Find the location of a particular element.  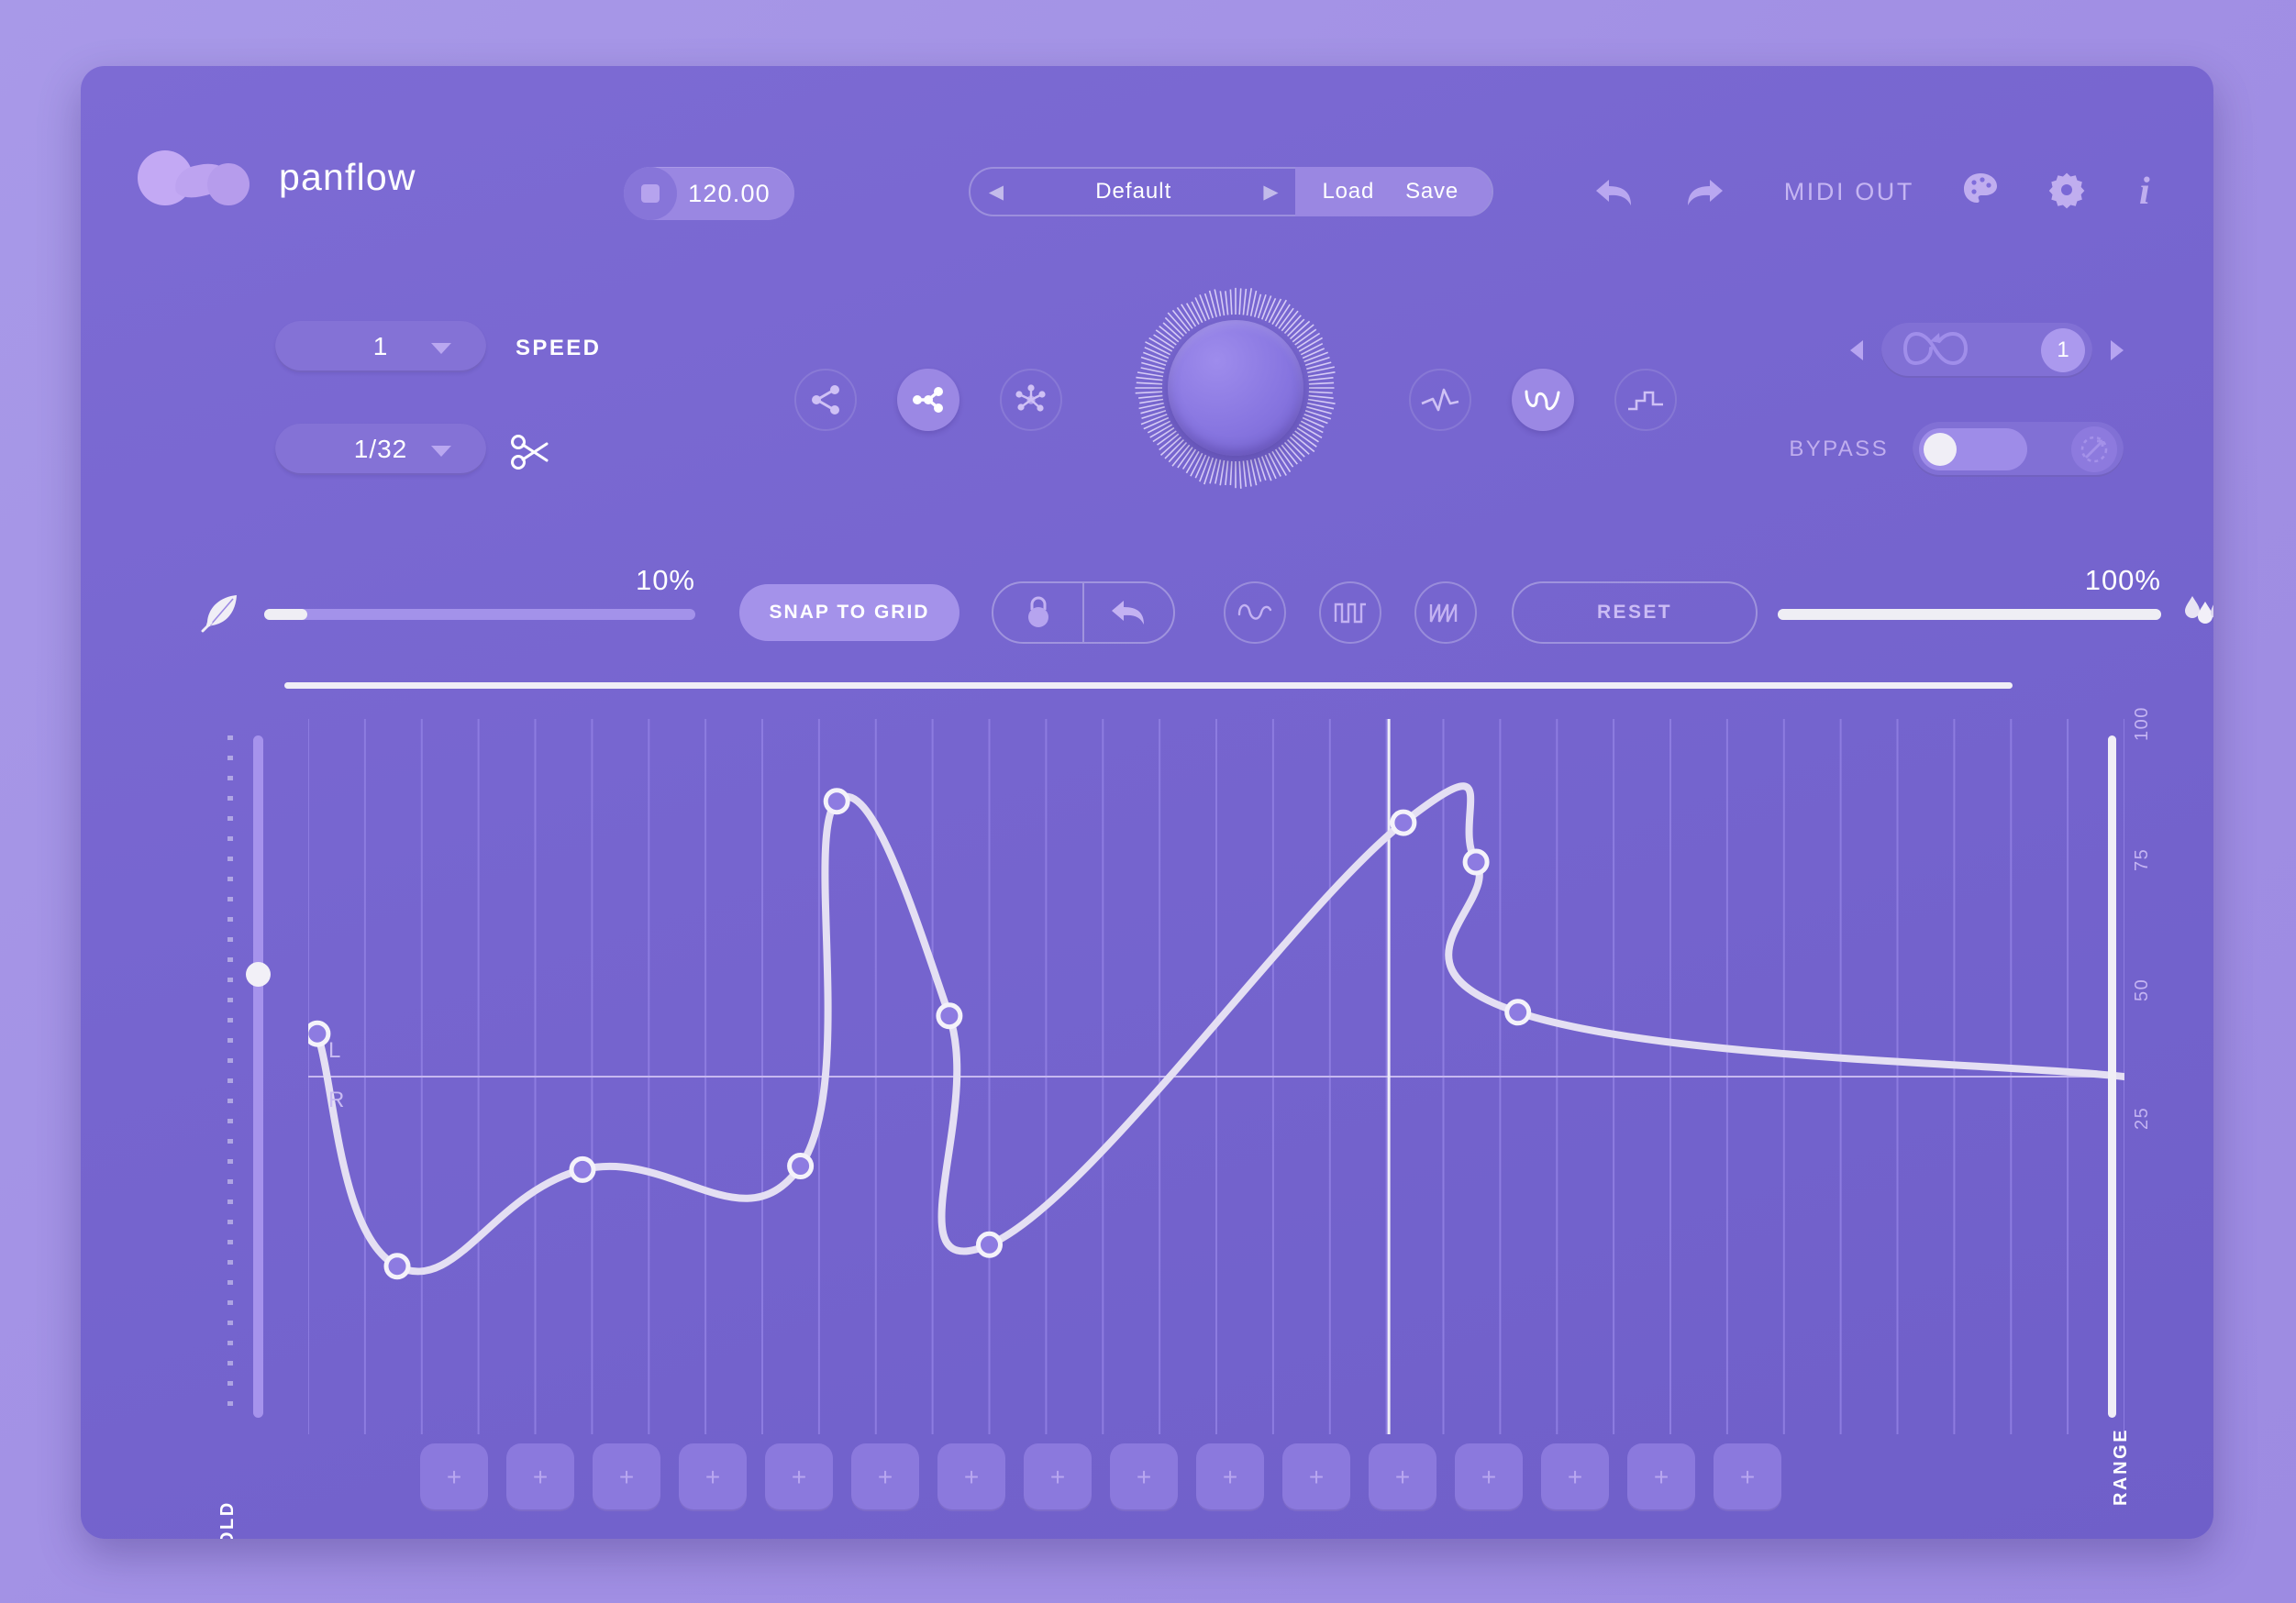

bpm-field: 120.00 is located at coordinates (709, 193).